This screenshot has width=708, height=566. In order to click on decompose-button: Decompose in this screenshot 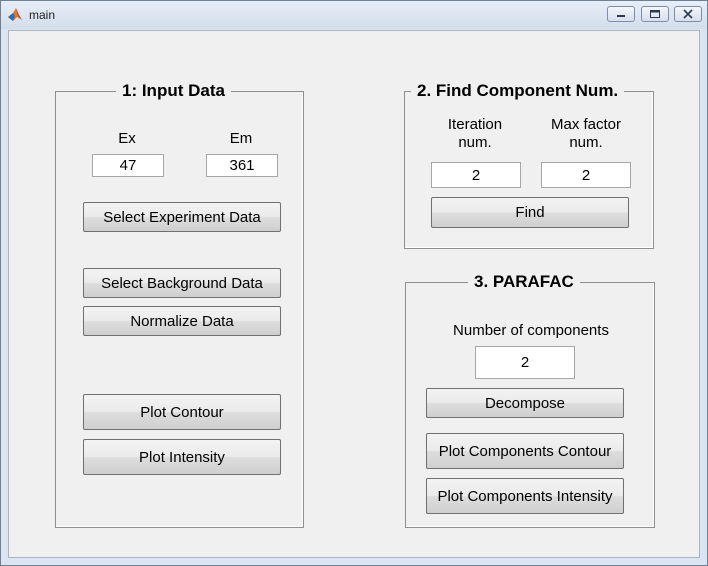, I will do `click(525, 403)`.